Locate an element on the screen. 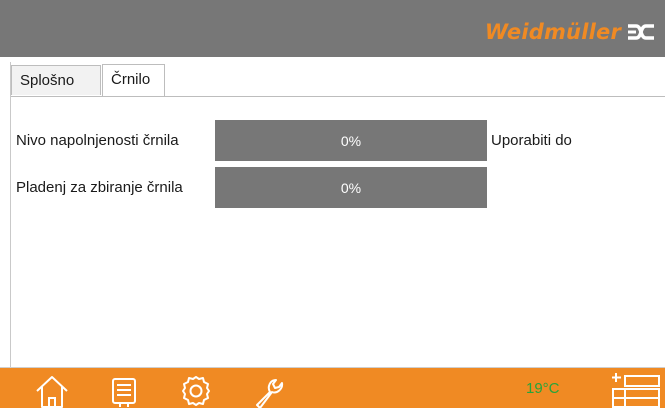 The height and width of the screenshot is (408, 665). brand-logo: Weidmüller is located at coordinates (570, 32).